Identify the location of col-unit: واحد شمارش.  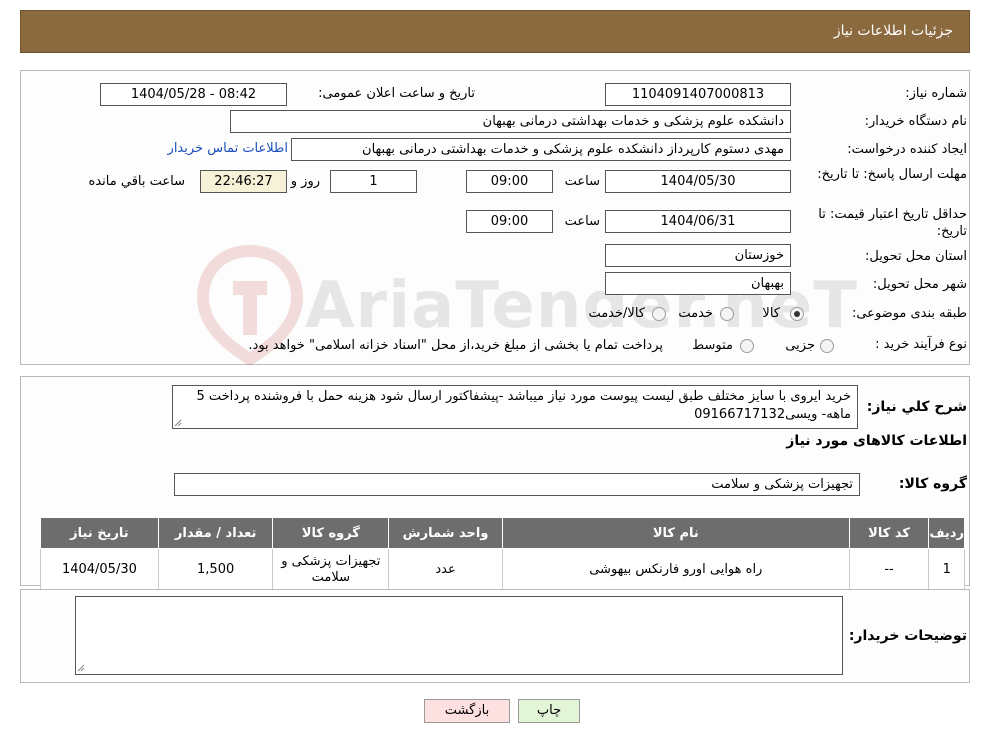
(445, 533).